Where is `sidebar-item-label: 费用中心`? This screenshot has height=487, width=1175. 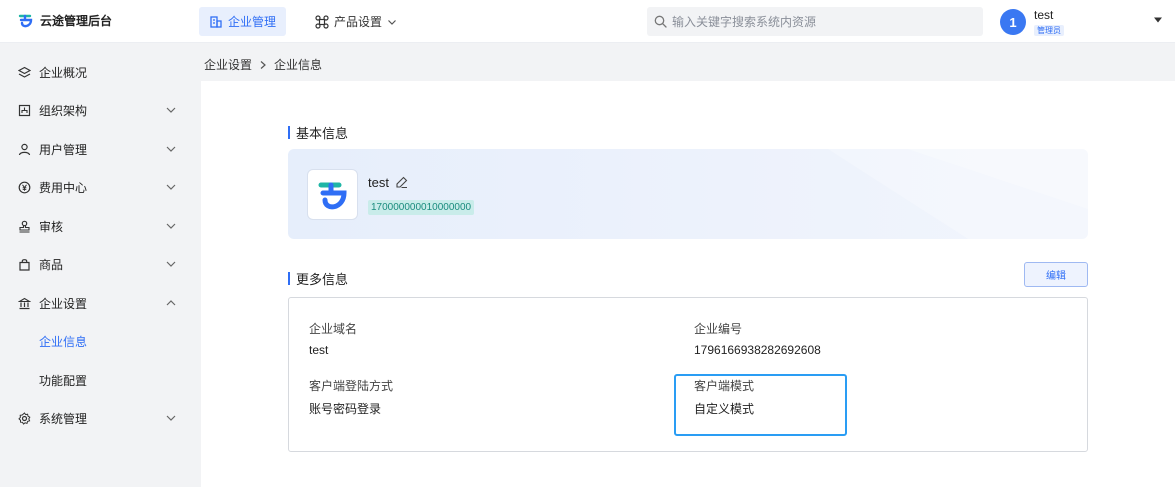
sidebar-item-label: 费用中心 is located at coordinates (63, 187).